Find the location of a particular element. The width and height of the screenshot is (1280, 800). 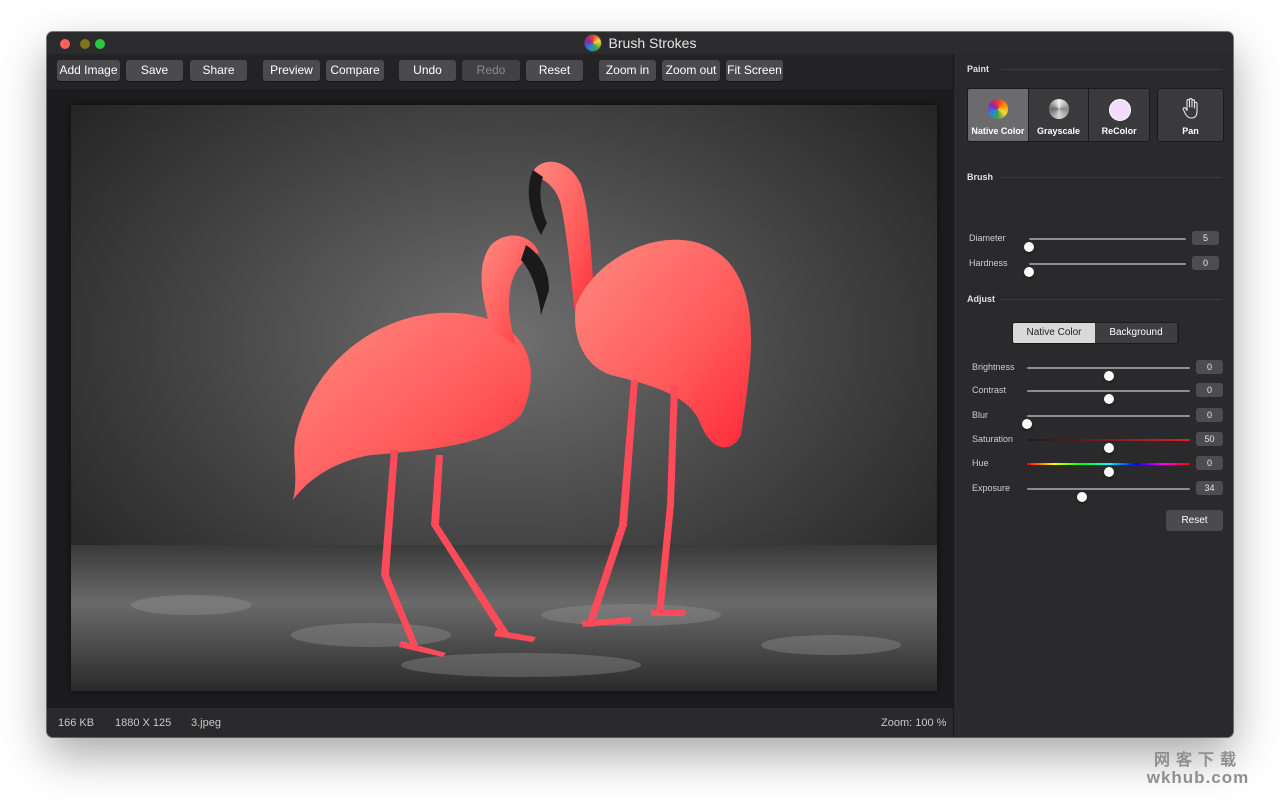

hue-slider-row: Hue 0 is located at coordinates (1093, 466).